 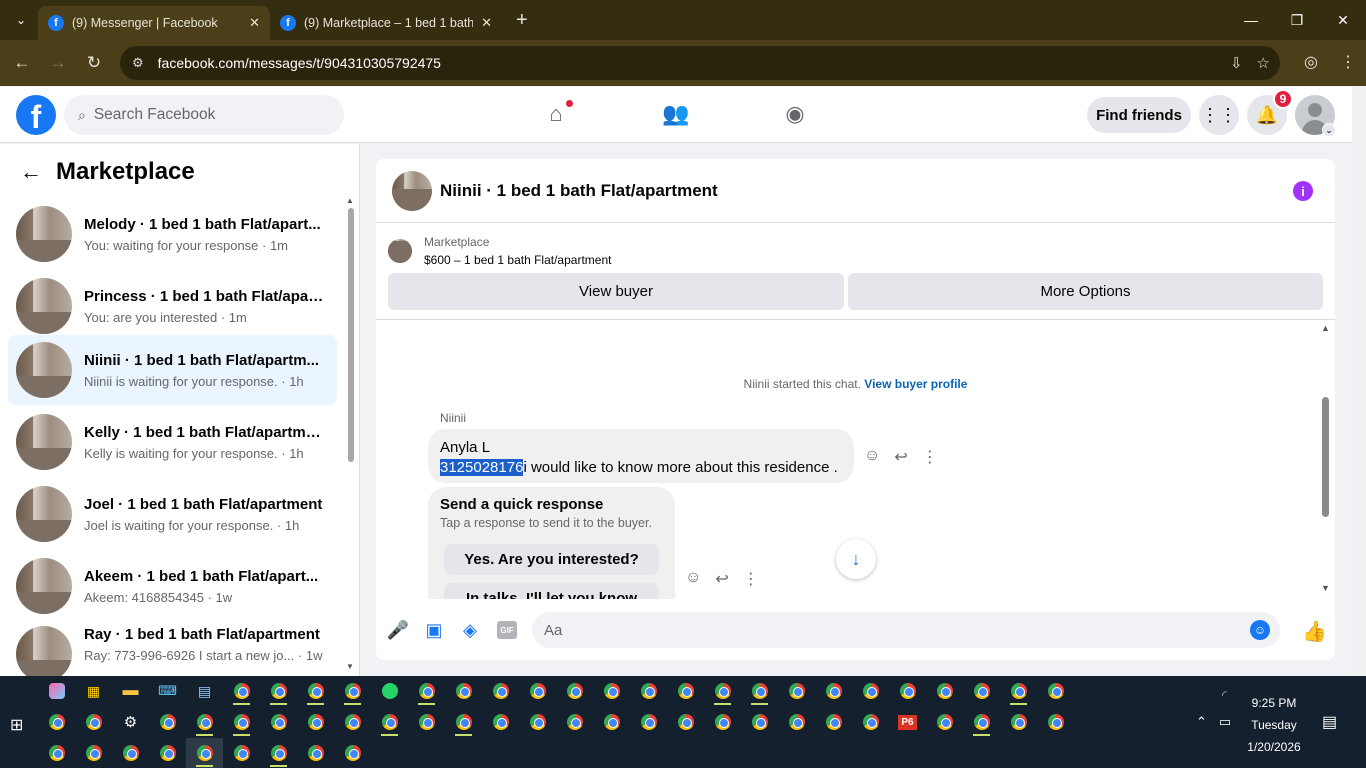 What do you see at coordinates (1329, 722) in the screenshot?
I see `notification-center-icon: ▤` at bounding box center [1329, 722].